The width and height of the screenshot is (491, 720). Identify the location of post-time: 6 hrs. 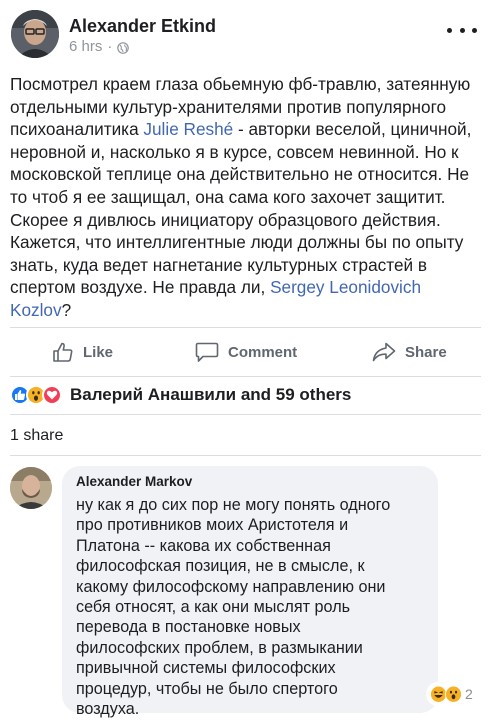
(85, 46).